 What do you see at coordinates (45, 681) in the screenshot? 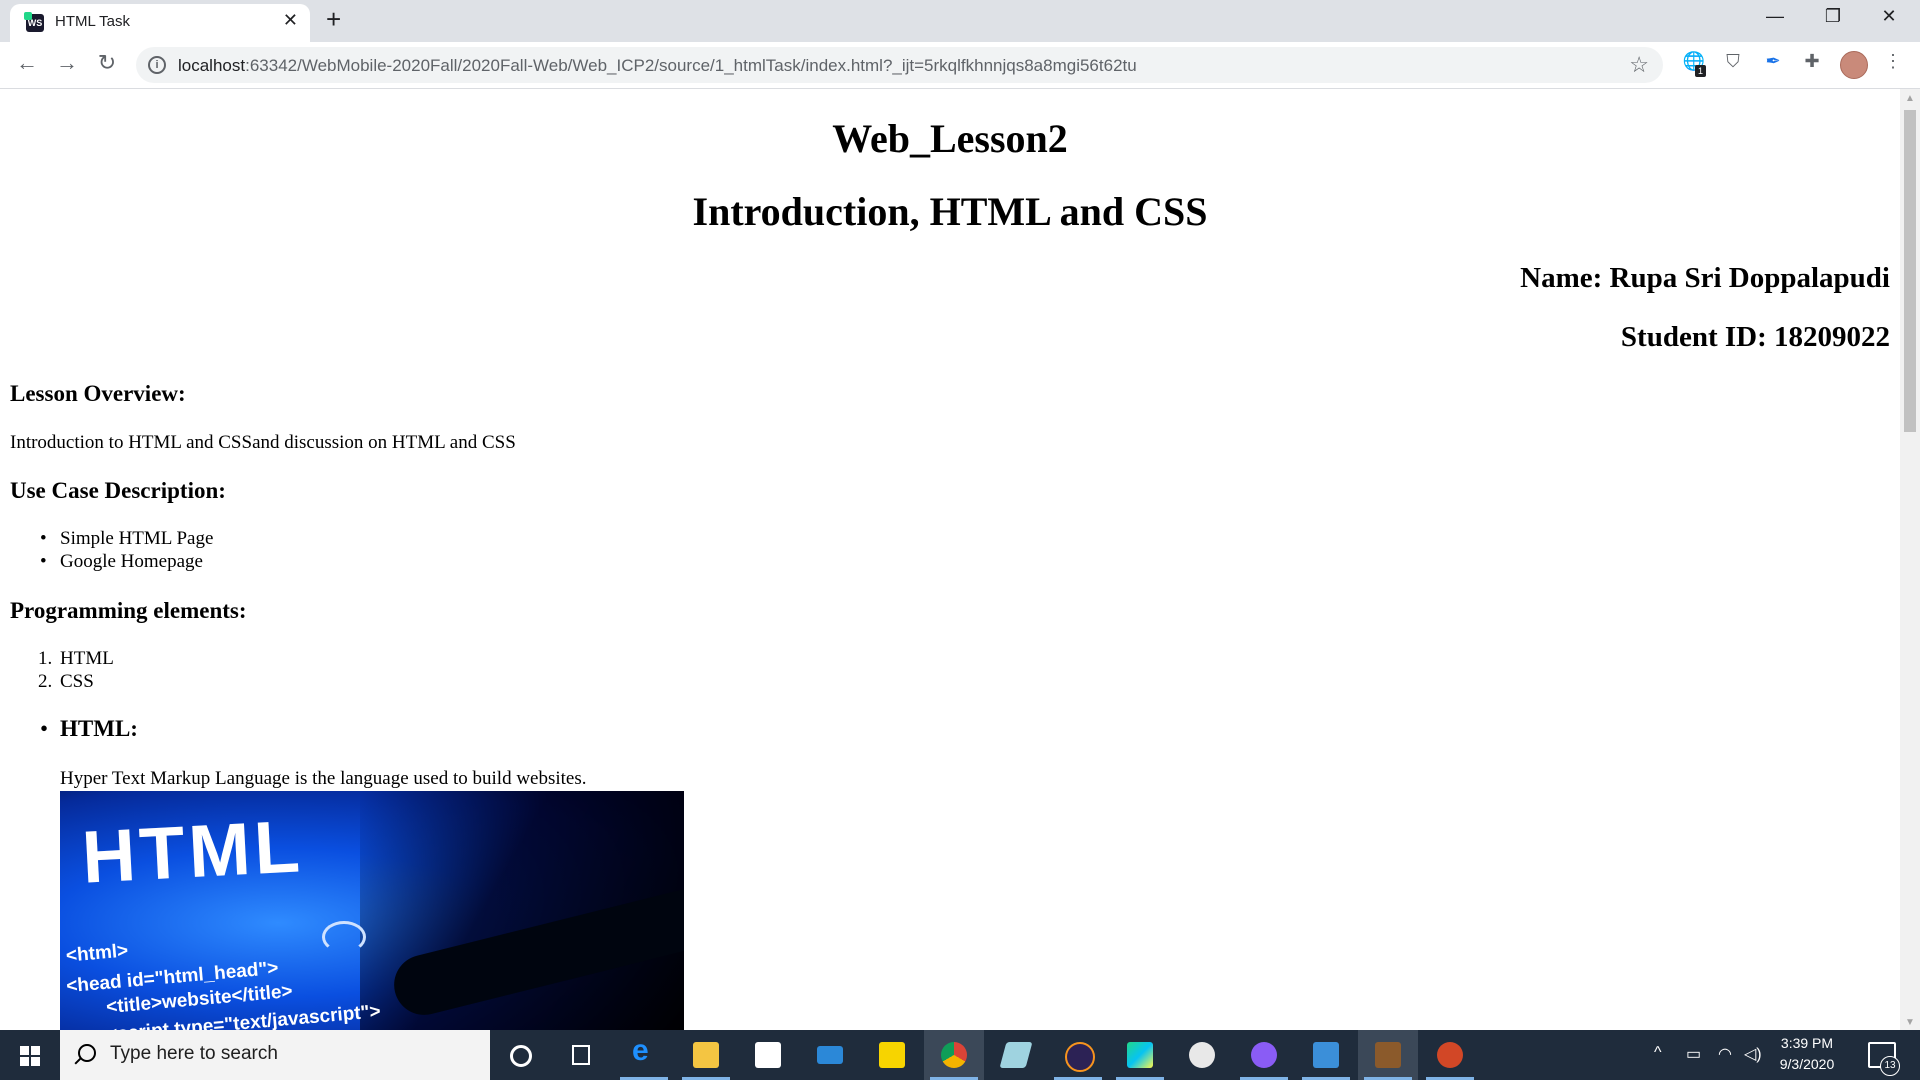
I see `list-number: 2.` at bounding box center [45, 681].